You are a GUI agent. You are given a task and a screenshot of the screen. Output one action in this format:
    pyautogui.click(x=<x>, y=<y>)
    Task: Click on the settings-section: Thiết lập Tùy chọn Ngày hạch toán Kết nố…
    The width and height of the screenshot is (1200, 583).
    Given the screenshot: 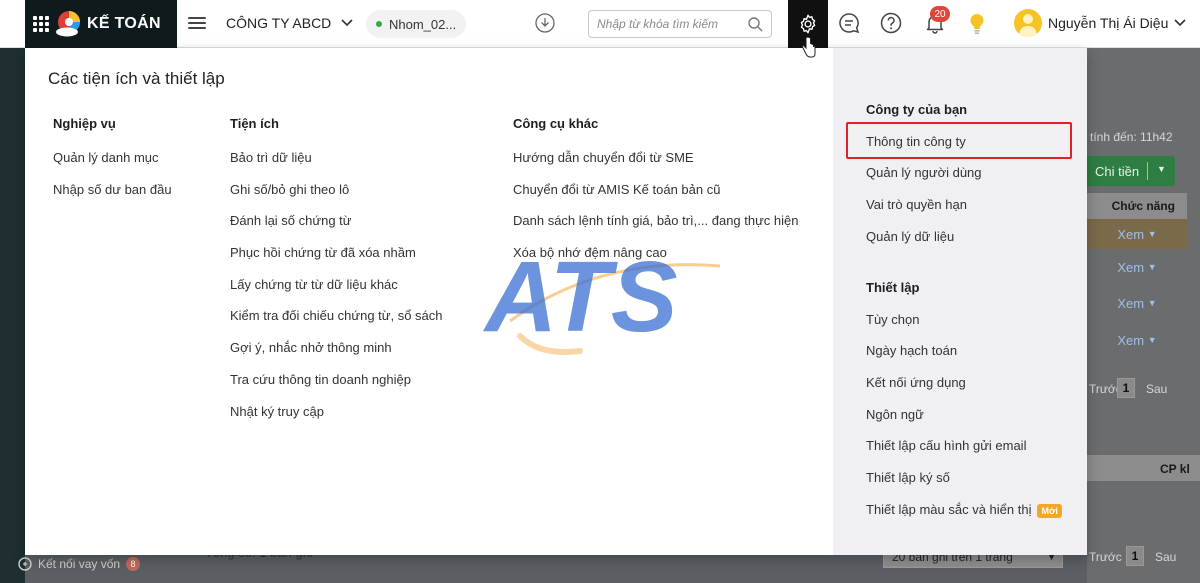 What is the action you would take?
    pyautogui.click(x=964, y=407)
    